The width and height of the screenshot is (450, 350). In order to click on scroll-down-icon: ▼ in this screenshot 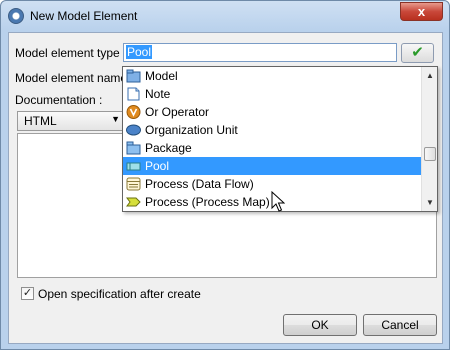, I will do `click(429, 202)`.